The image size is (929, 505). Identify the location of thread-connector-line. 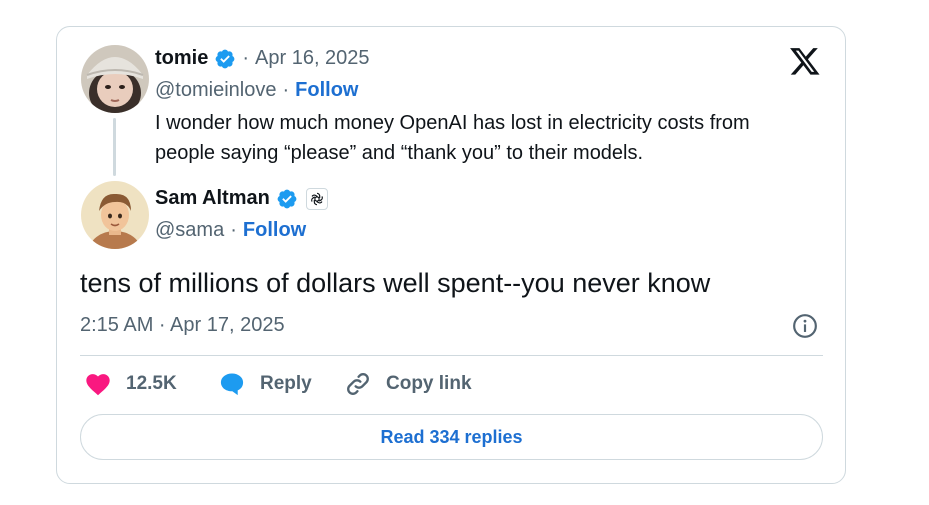
(114, 147).